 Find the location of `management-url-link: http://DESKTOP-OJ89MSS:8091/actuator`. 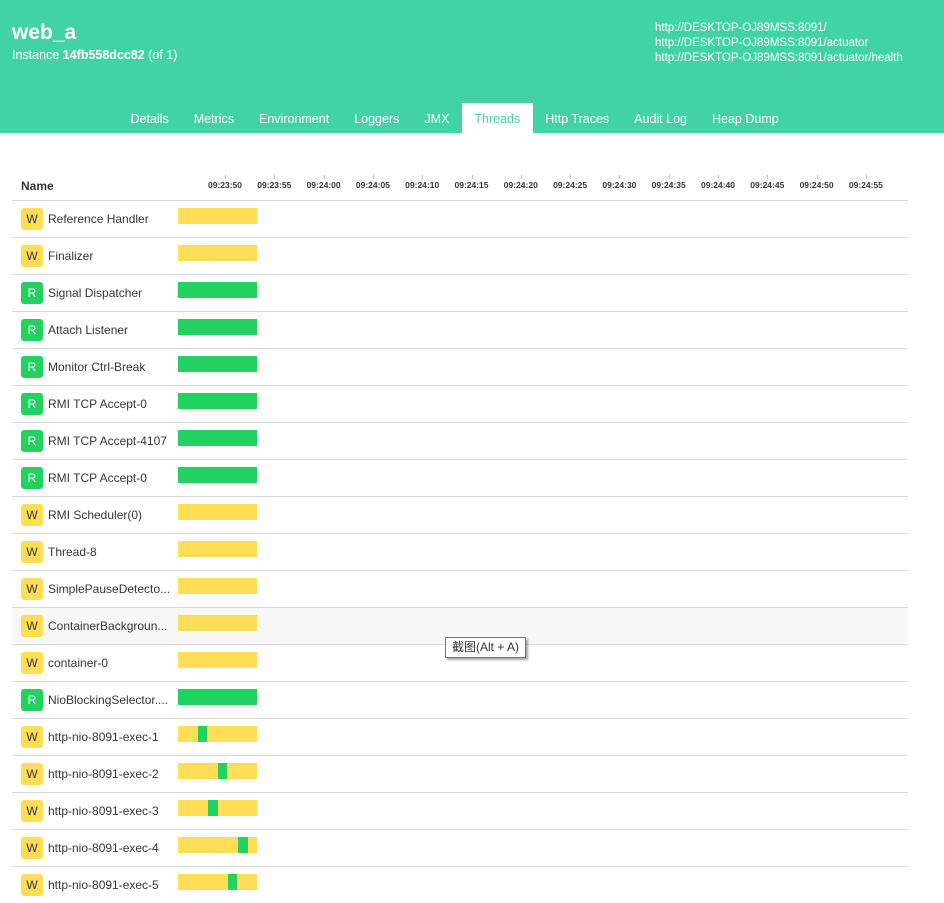

management-url-link: http://DESKTOP-OJ89MSS:8091/actuator is located at coordinates (779, 43).